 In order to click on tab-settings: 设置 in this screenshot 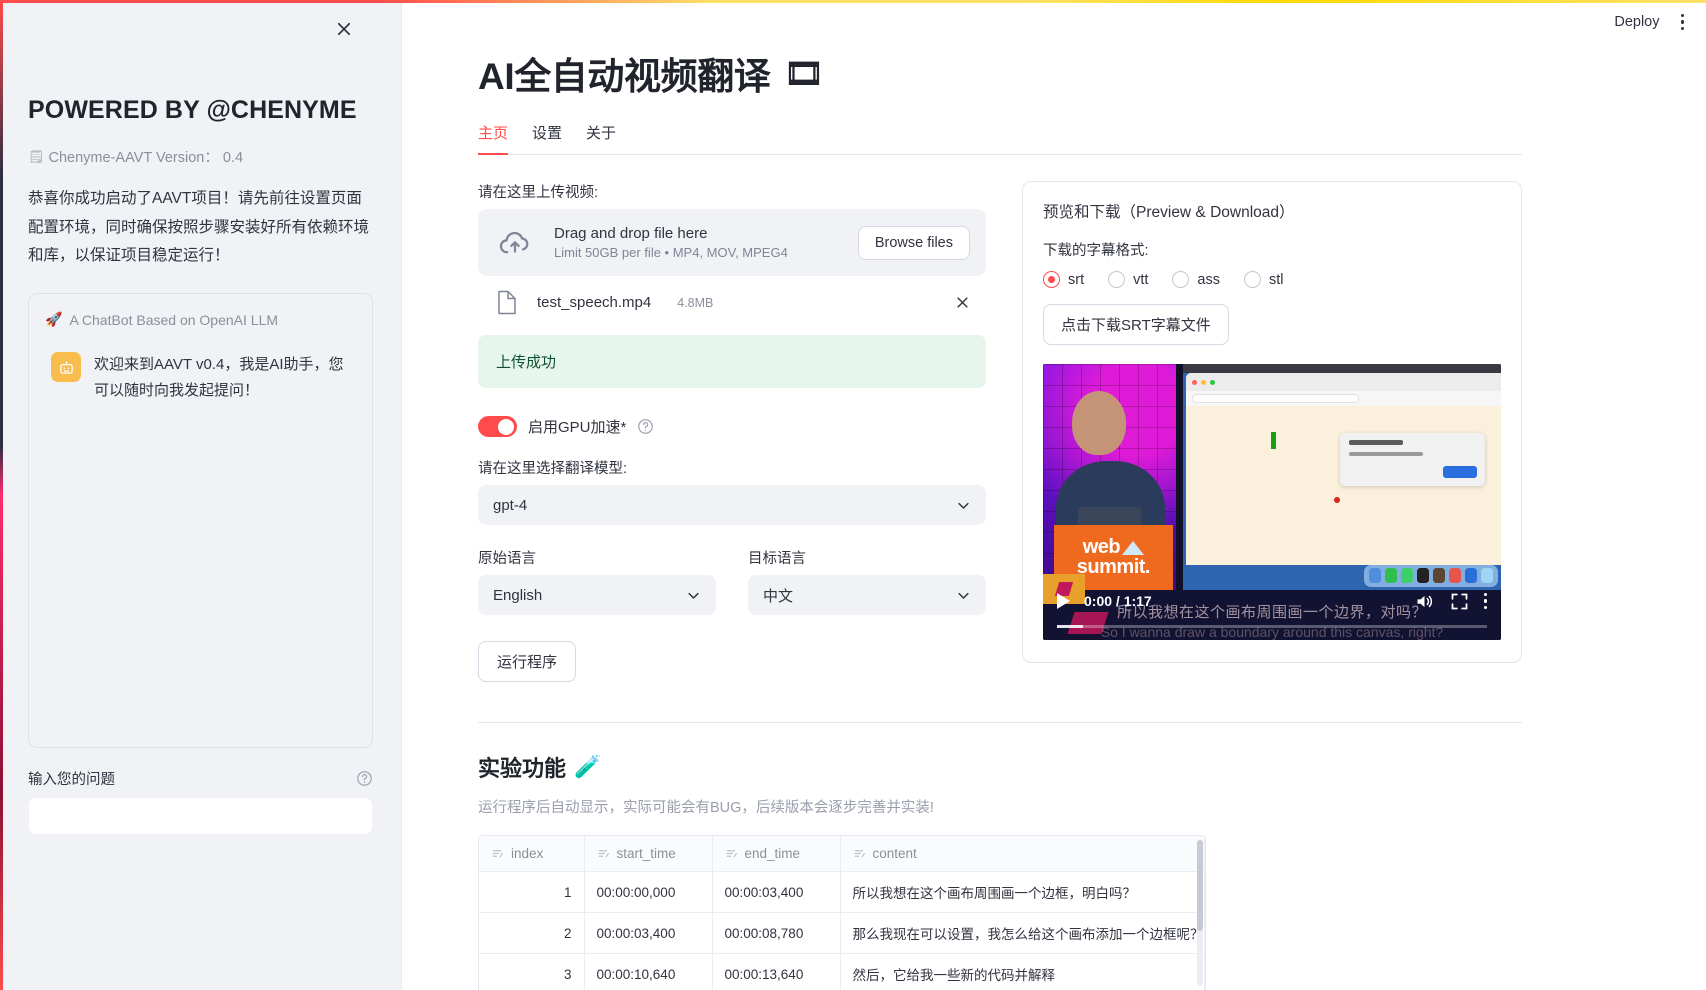, I will do `click(547, 138)`.